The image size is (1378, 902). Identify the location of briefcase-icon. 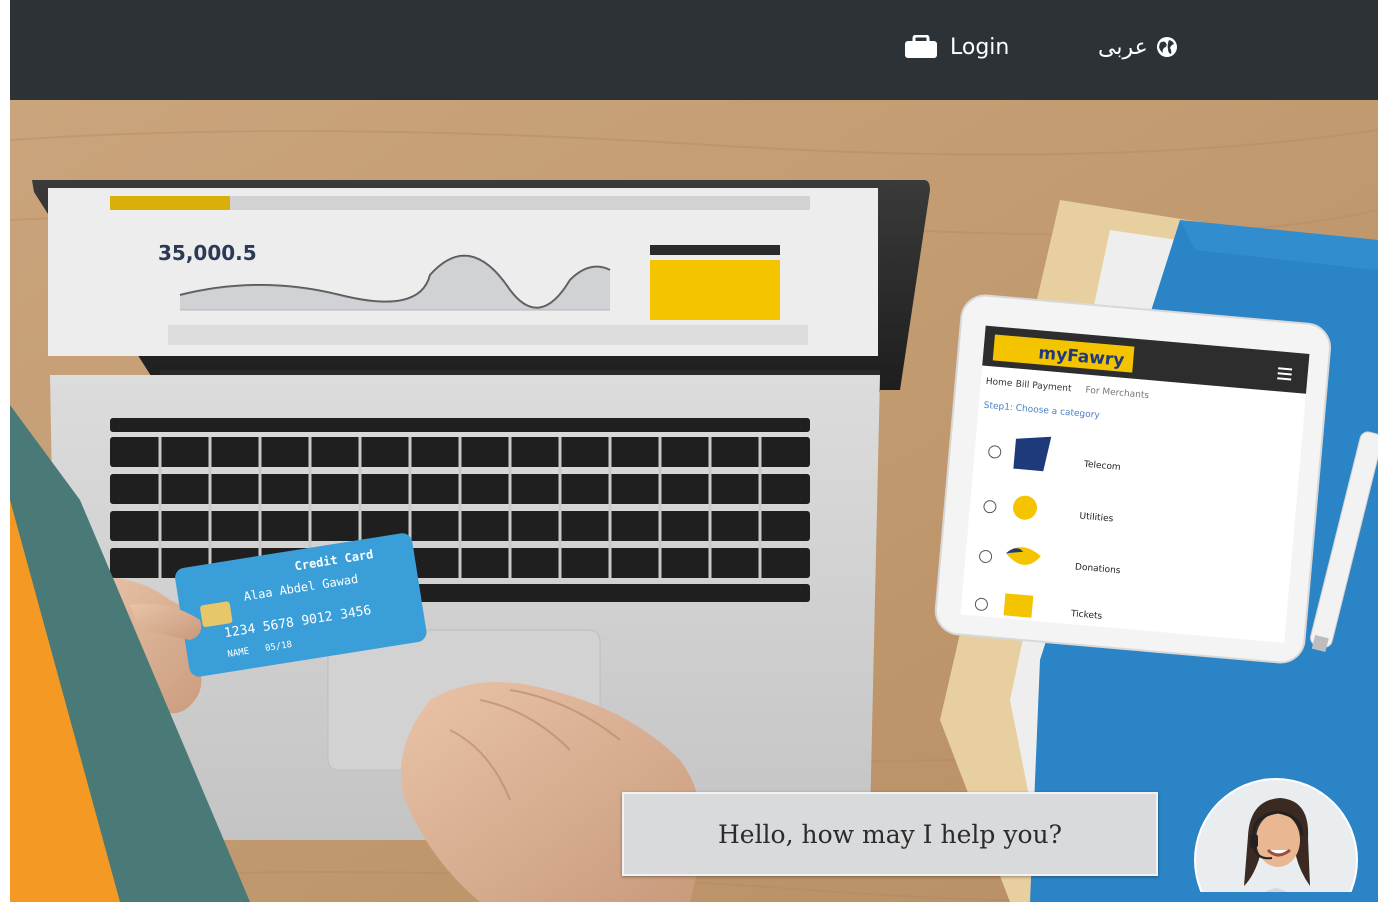
(927, 47).